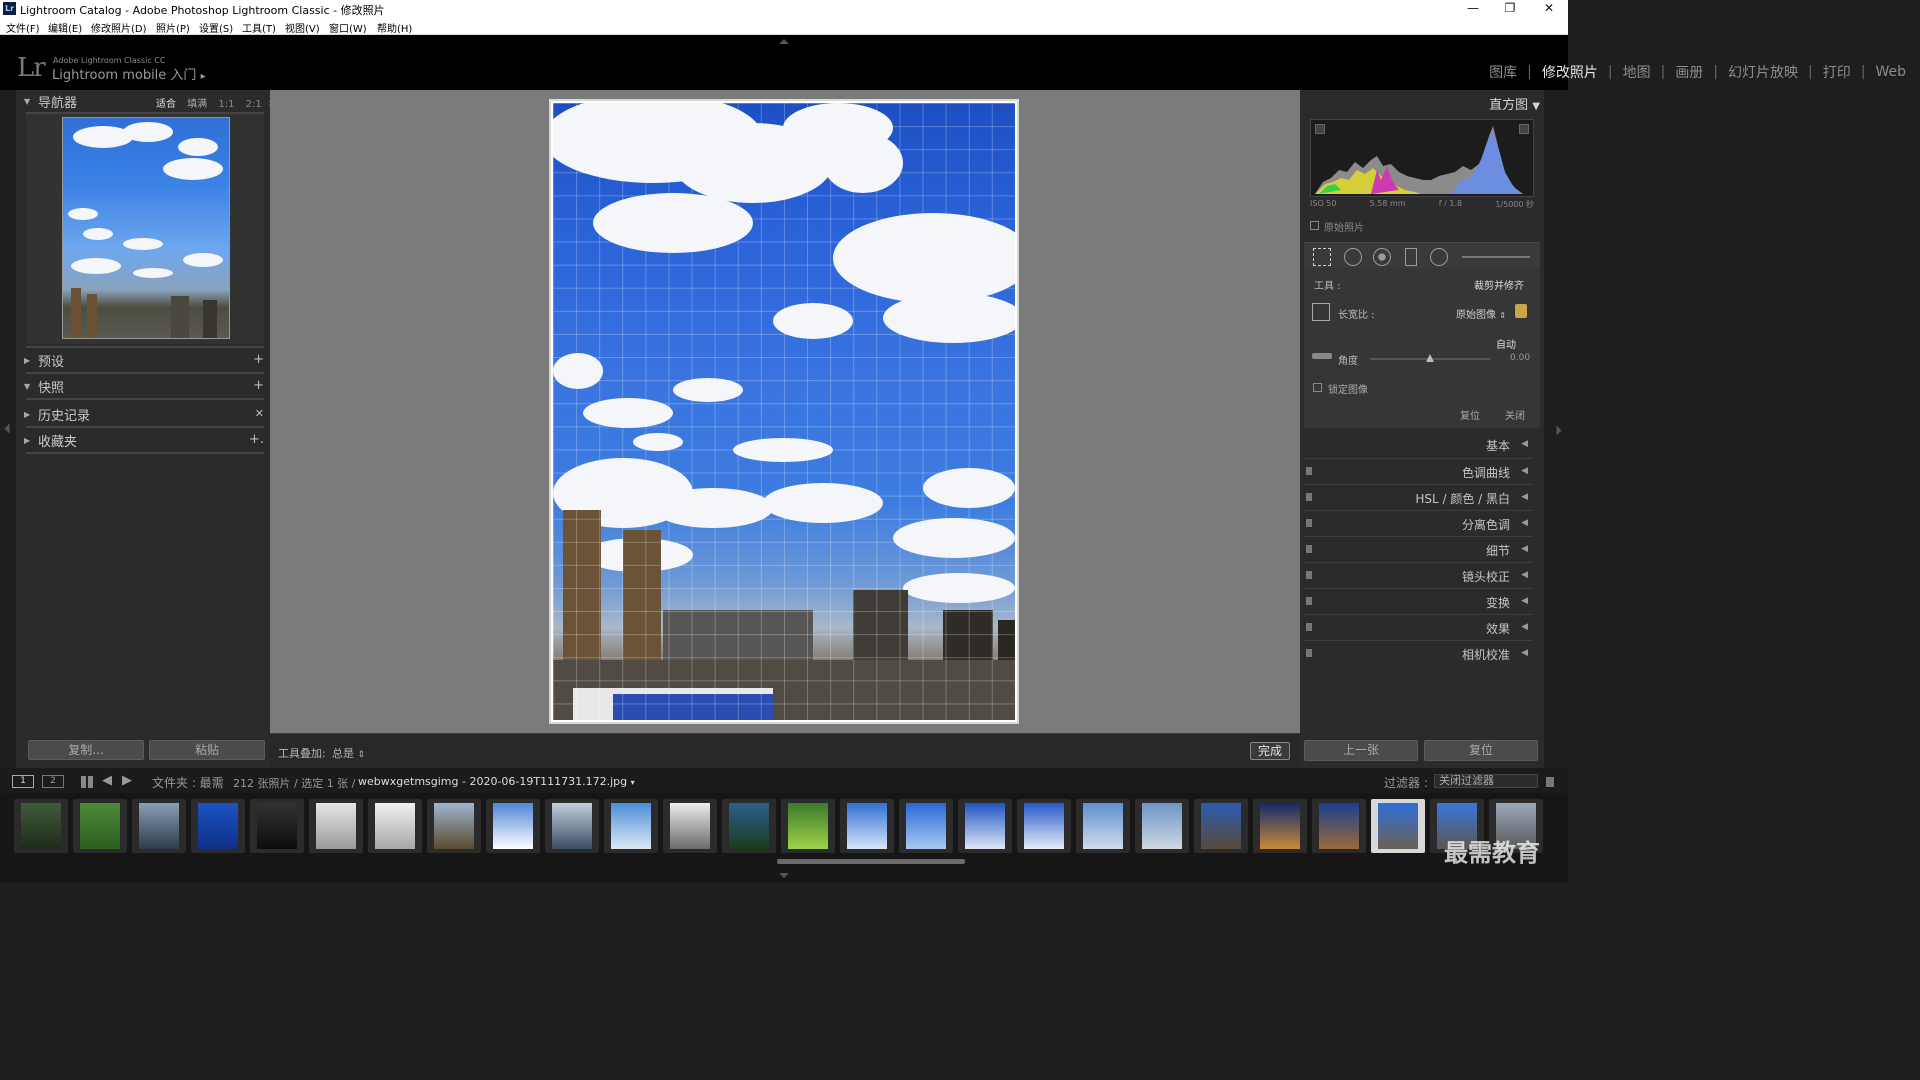 The width and height of the screenshot is (1920, 1080). I want to click on menu-tools: 工具(T), so click(259, 27).